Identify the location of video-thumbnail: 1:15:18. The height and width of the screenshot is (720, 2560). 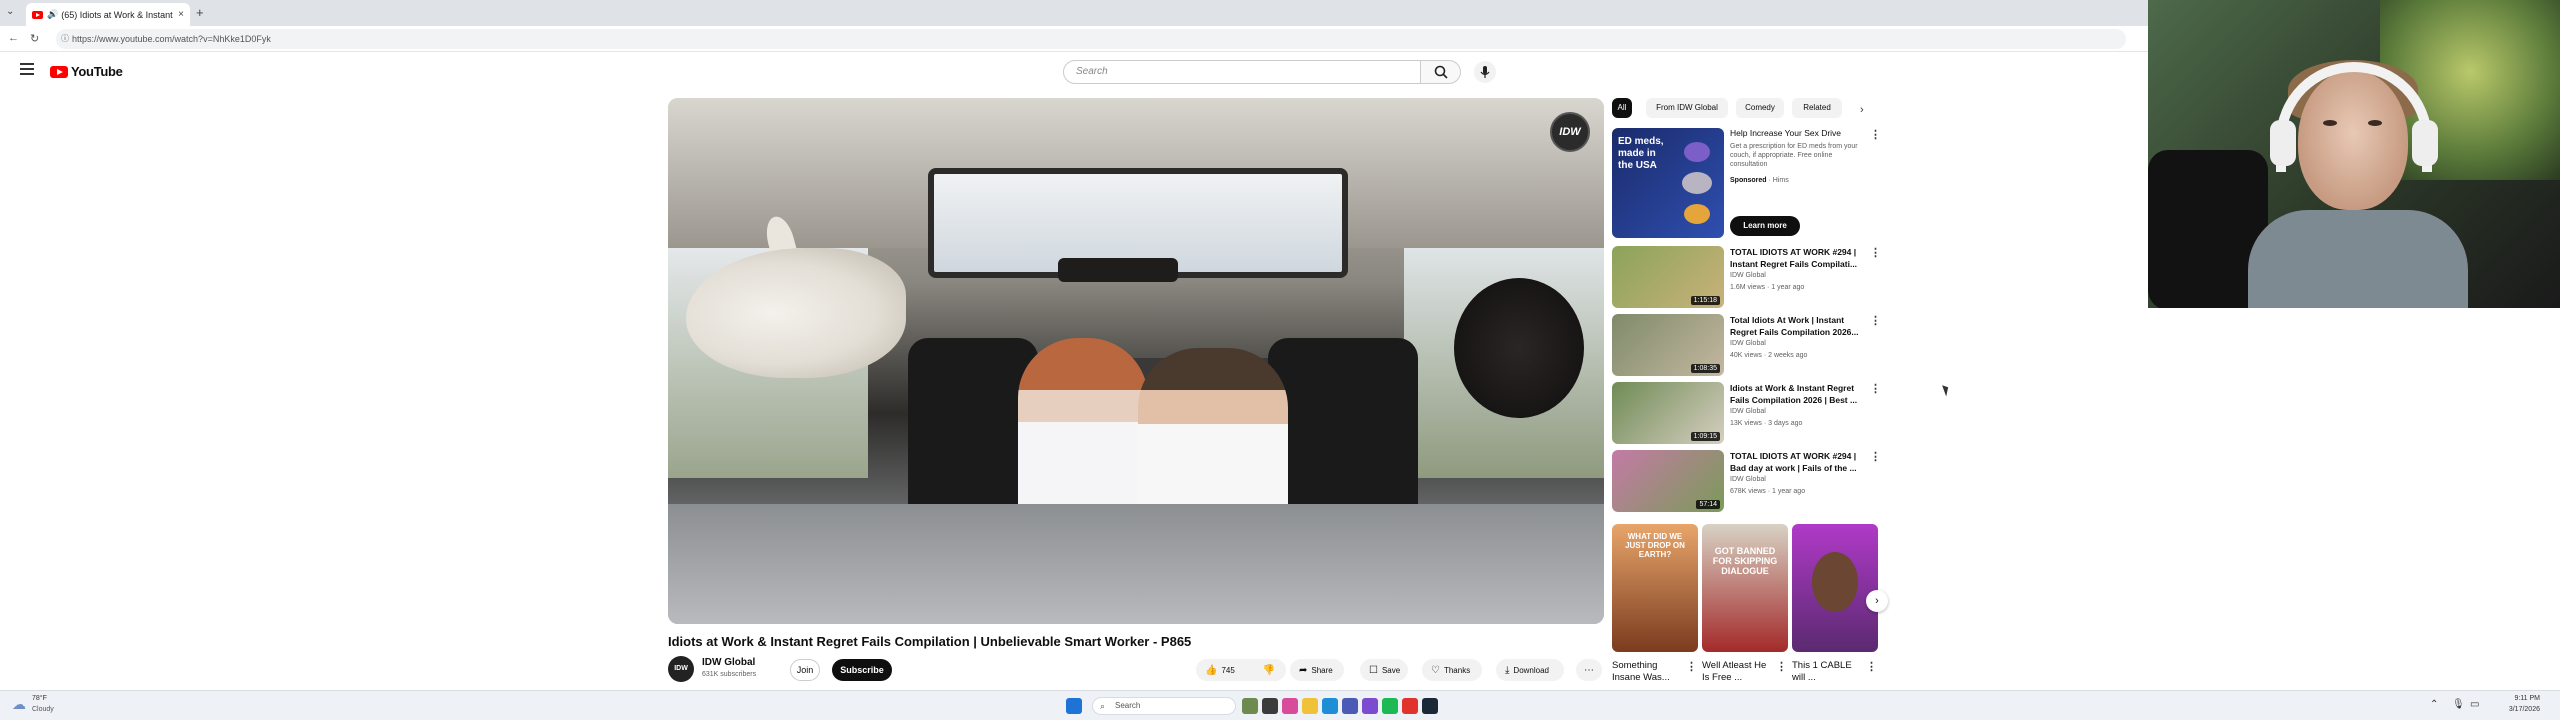
(1668, 277).